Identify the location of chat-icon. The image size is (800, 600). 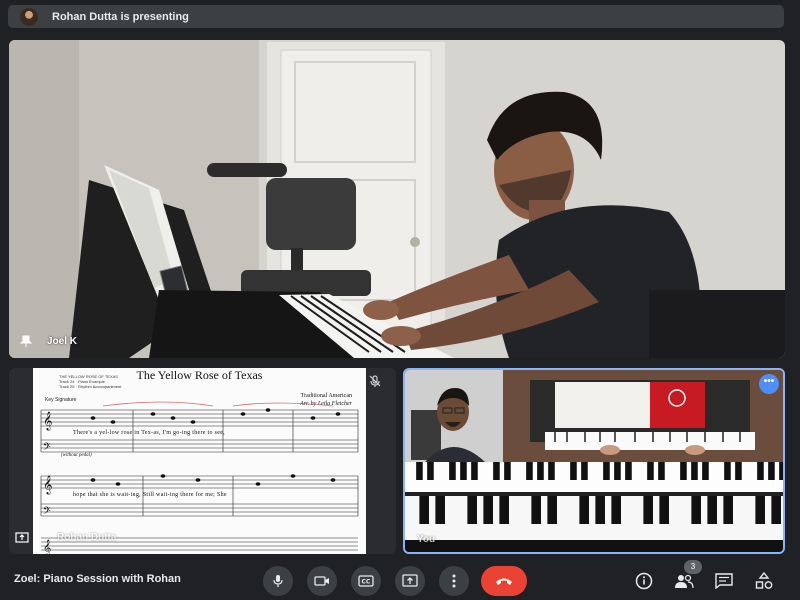
(724, 581).